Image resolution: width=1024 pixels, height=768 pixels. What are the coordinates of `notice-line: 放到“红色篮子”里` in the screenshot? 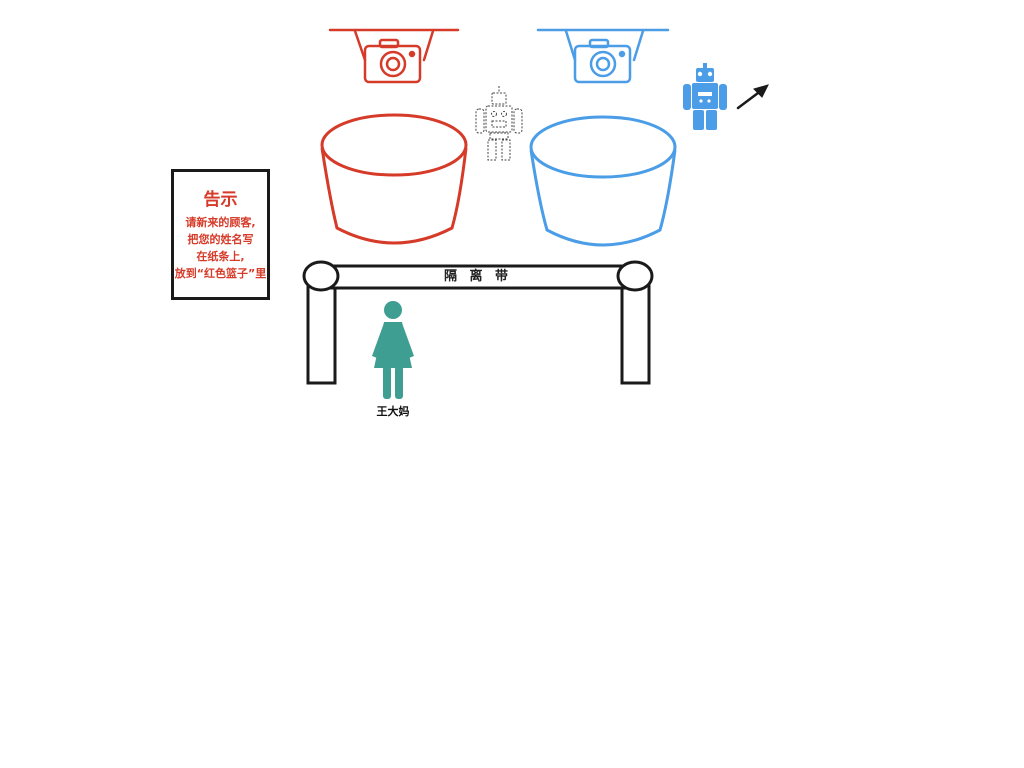 It's located at (220, 273).